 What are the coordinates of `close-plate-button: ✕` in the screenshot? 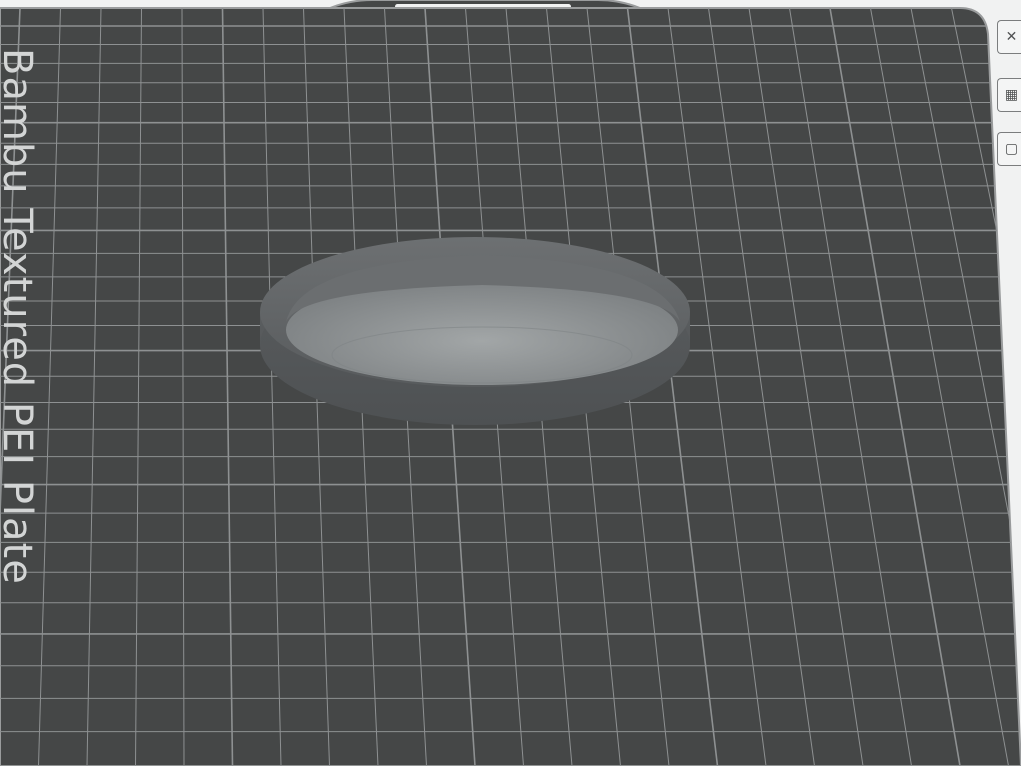 It's located at (1009, 37).